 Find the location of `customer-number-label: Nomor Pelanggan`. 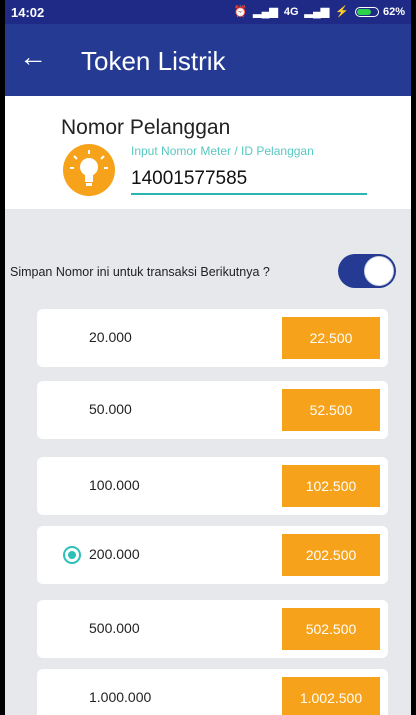

customer-number-label: Nomor Pelanggan is located at coordinates (146, 127).